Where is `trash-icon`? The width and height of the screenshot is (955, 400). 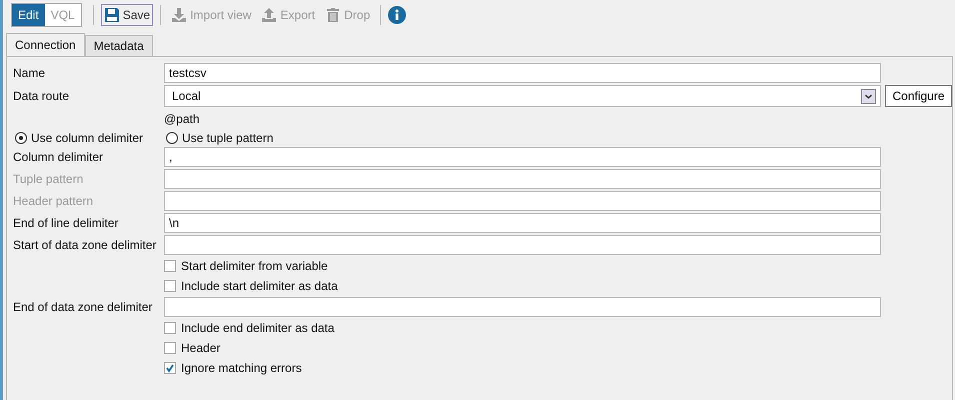
trash-icon is located at coordinates (333, 15).